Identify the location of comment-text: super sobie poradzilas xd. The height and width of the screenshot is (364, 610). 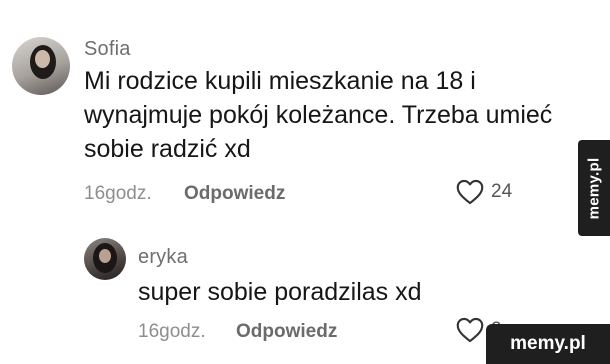
(280, 292).